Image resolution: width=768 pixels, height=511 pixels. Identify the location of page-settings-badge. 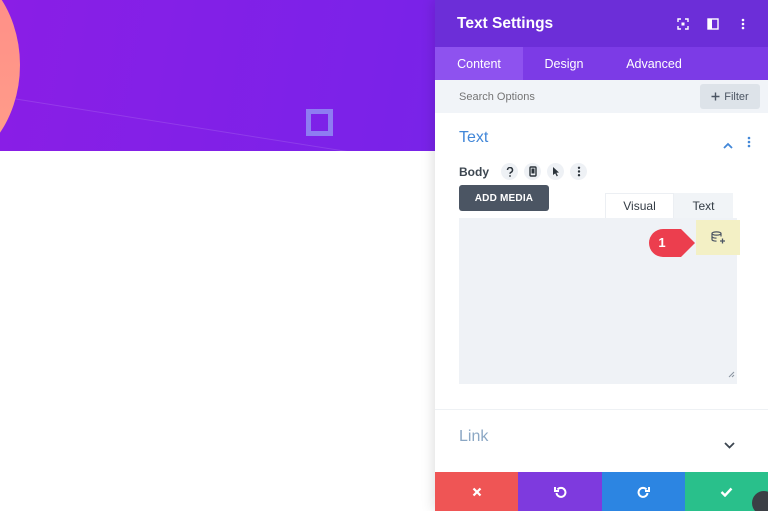
(760, 501).